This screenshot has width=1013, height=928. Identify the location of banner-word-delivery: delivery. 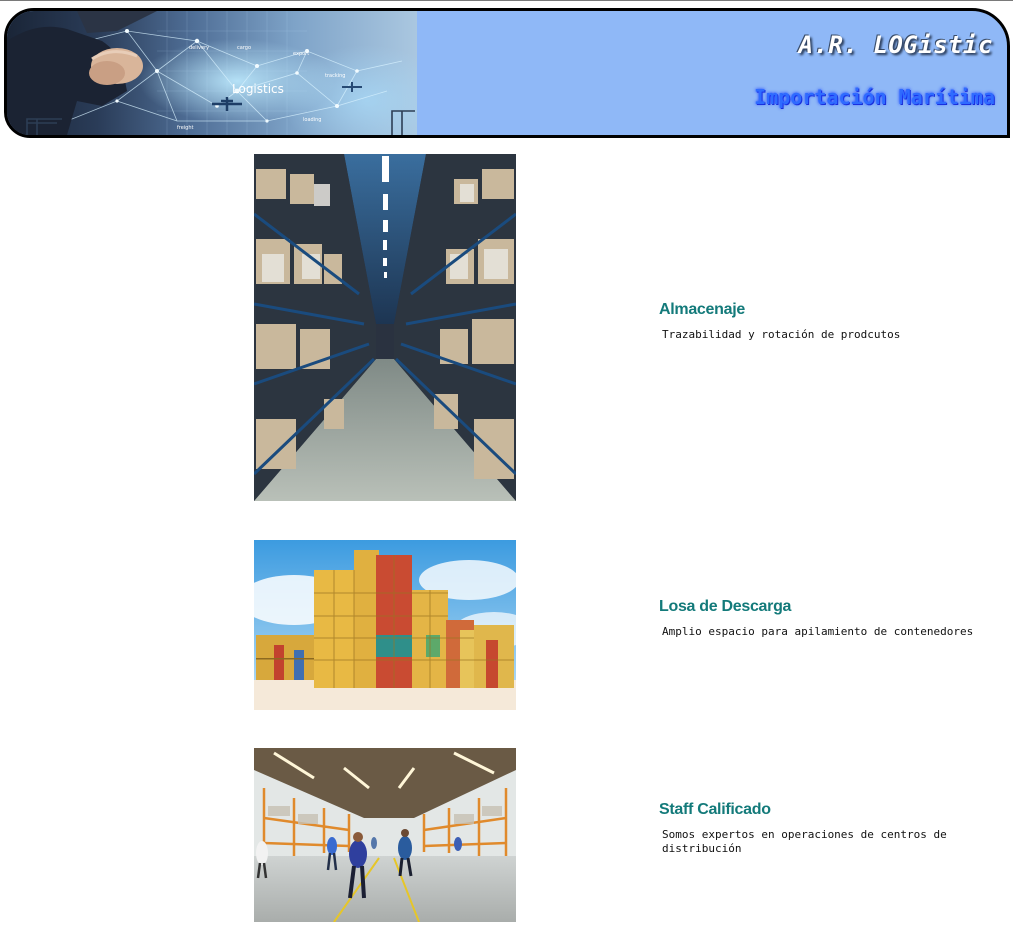
(199, 48).